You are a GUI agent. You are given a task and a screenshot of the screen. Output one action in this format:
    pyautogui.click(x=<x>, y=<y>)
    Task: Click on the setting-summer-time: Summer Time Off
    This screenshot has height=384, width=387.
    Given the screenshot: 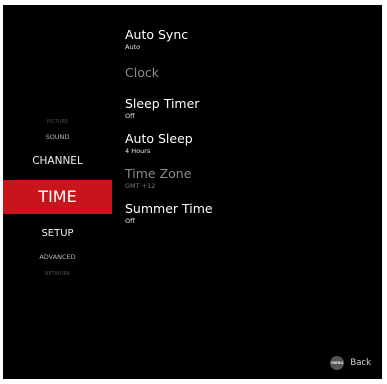 What is the action you would take?
    pyautogui.click(x=169, y=214)
    